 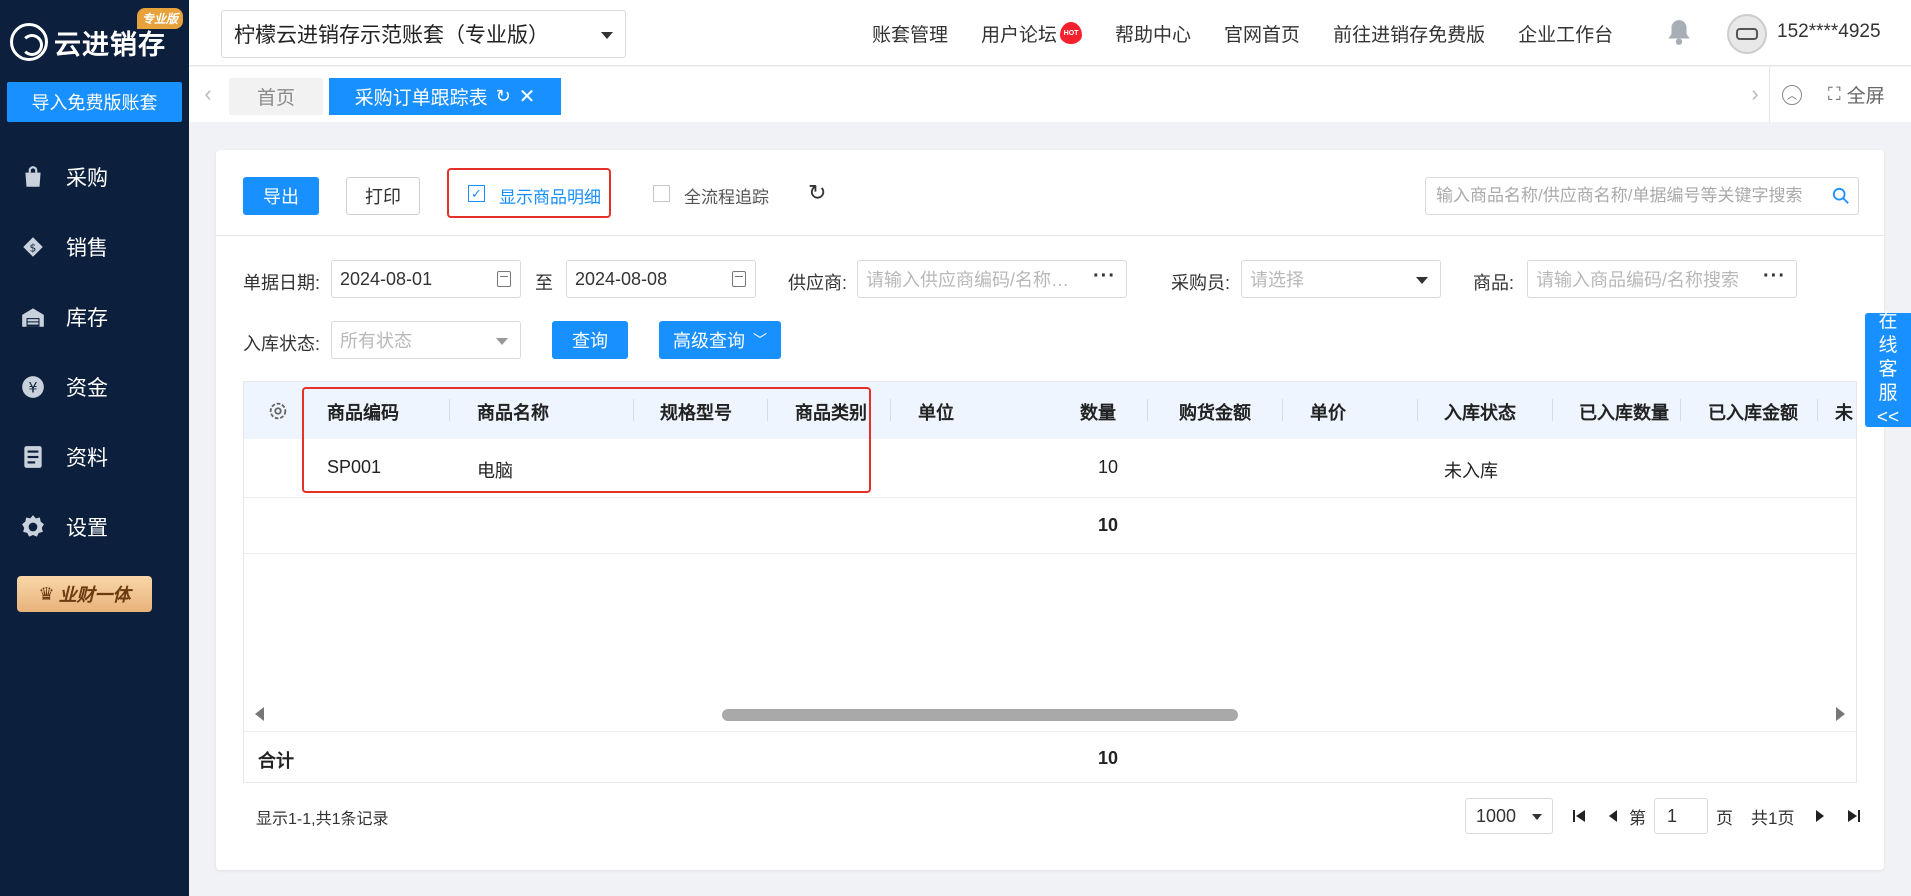 What do you see at coordinates (94, 177) in the screenshot?
I see `sidebar-item-purchase: 采购` at bounding box center [94, 177].